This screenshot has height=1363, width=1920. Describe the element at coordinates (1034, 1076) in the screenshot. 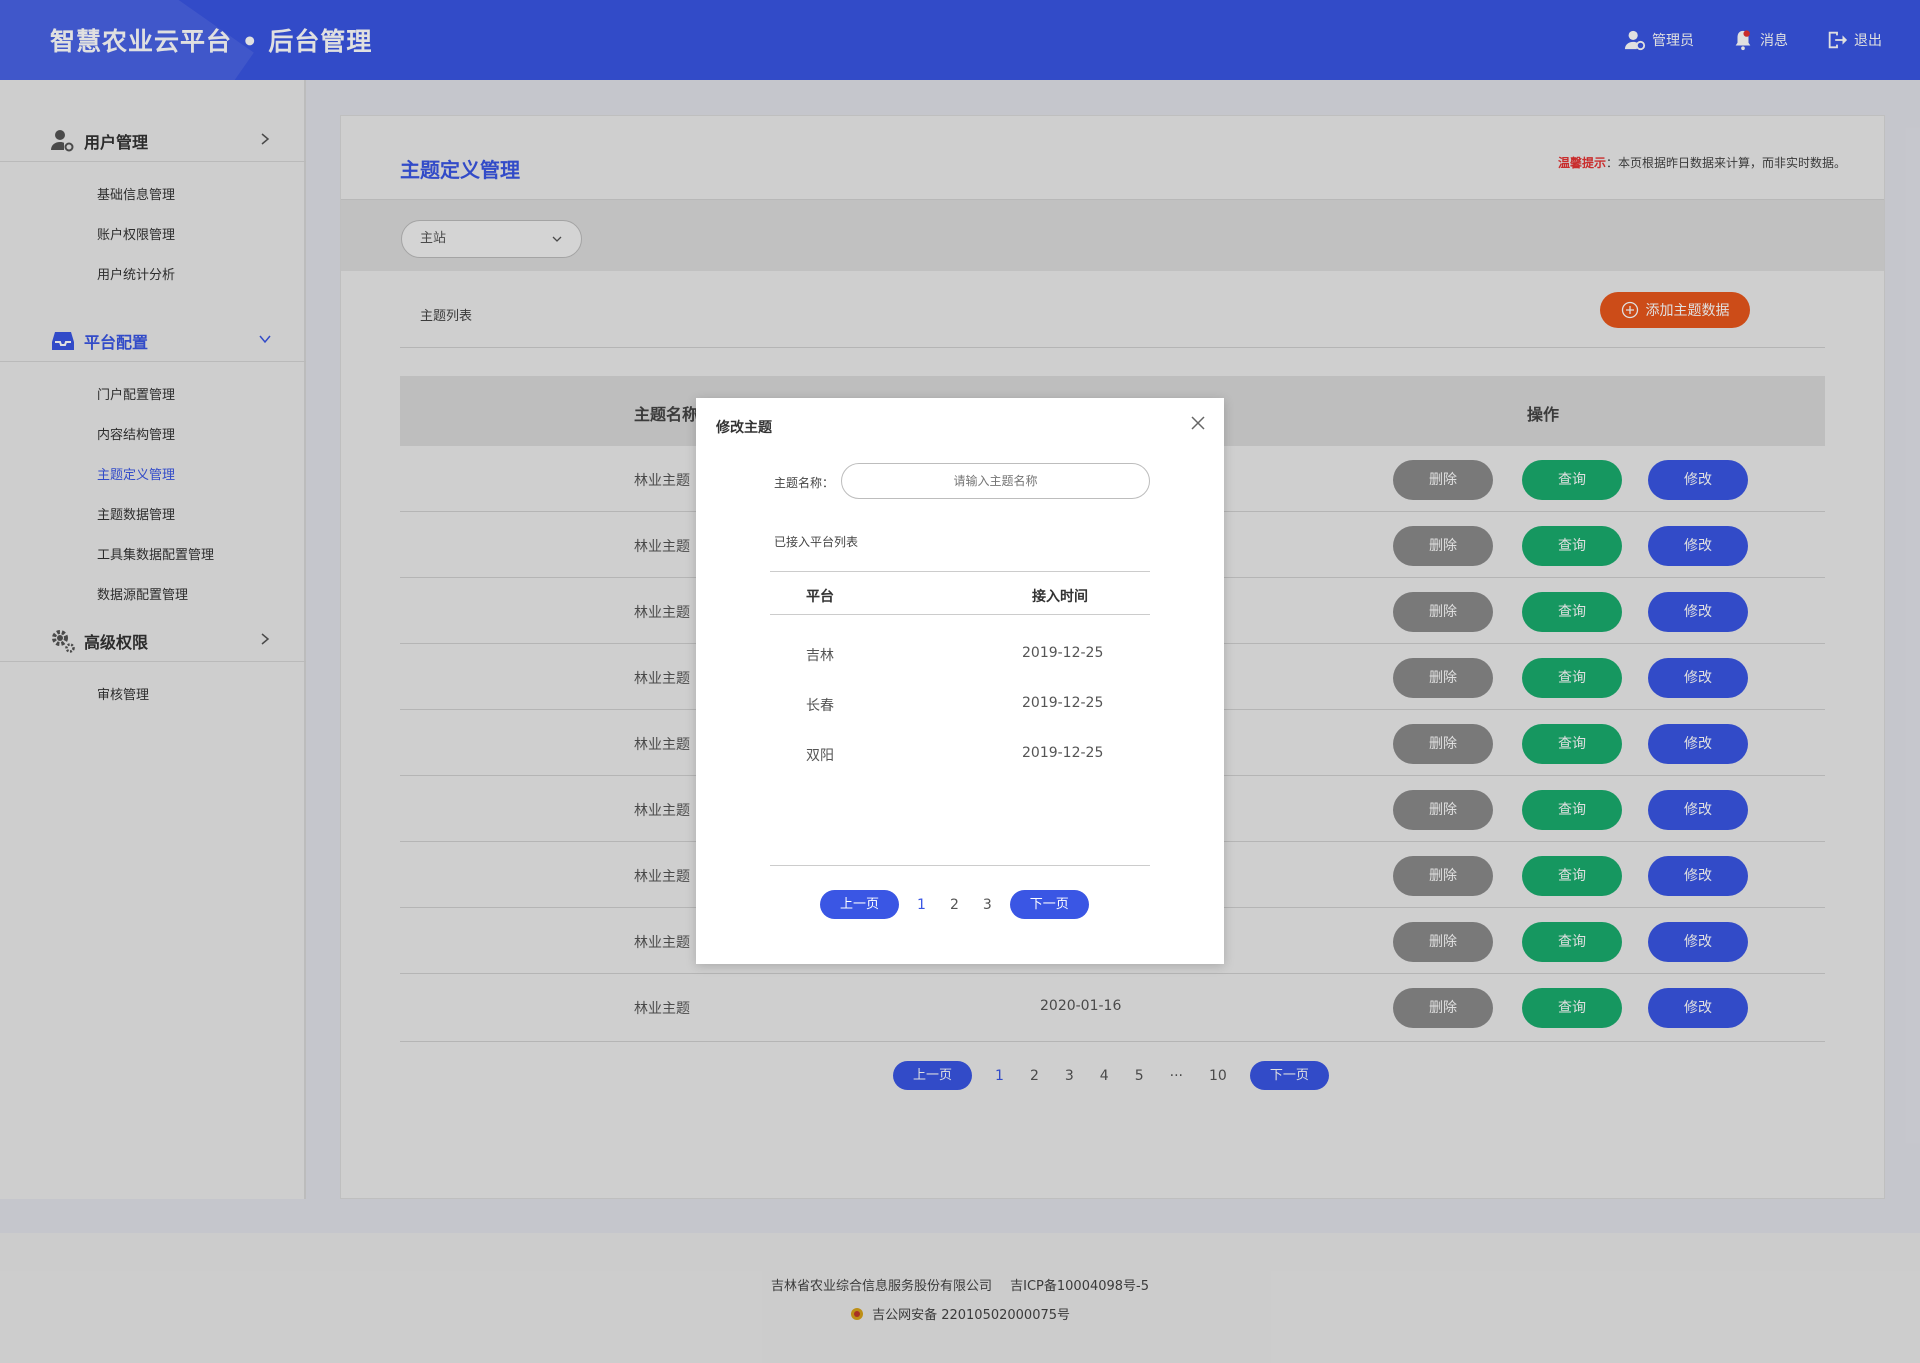

I see `page-number: 2` at that location.